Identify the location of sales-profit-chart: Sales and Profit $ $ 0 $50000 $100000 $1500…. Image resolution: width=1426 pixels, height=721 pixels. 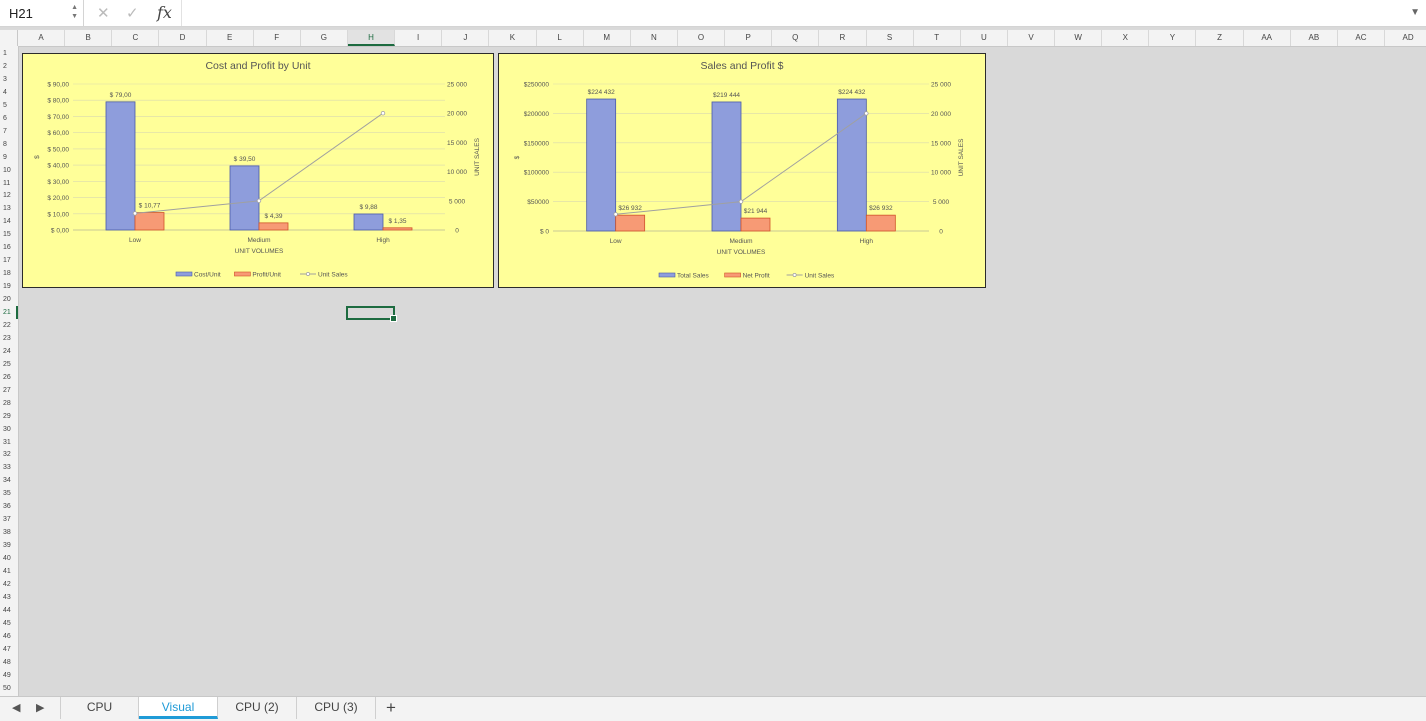
(742, 170).